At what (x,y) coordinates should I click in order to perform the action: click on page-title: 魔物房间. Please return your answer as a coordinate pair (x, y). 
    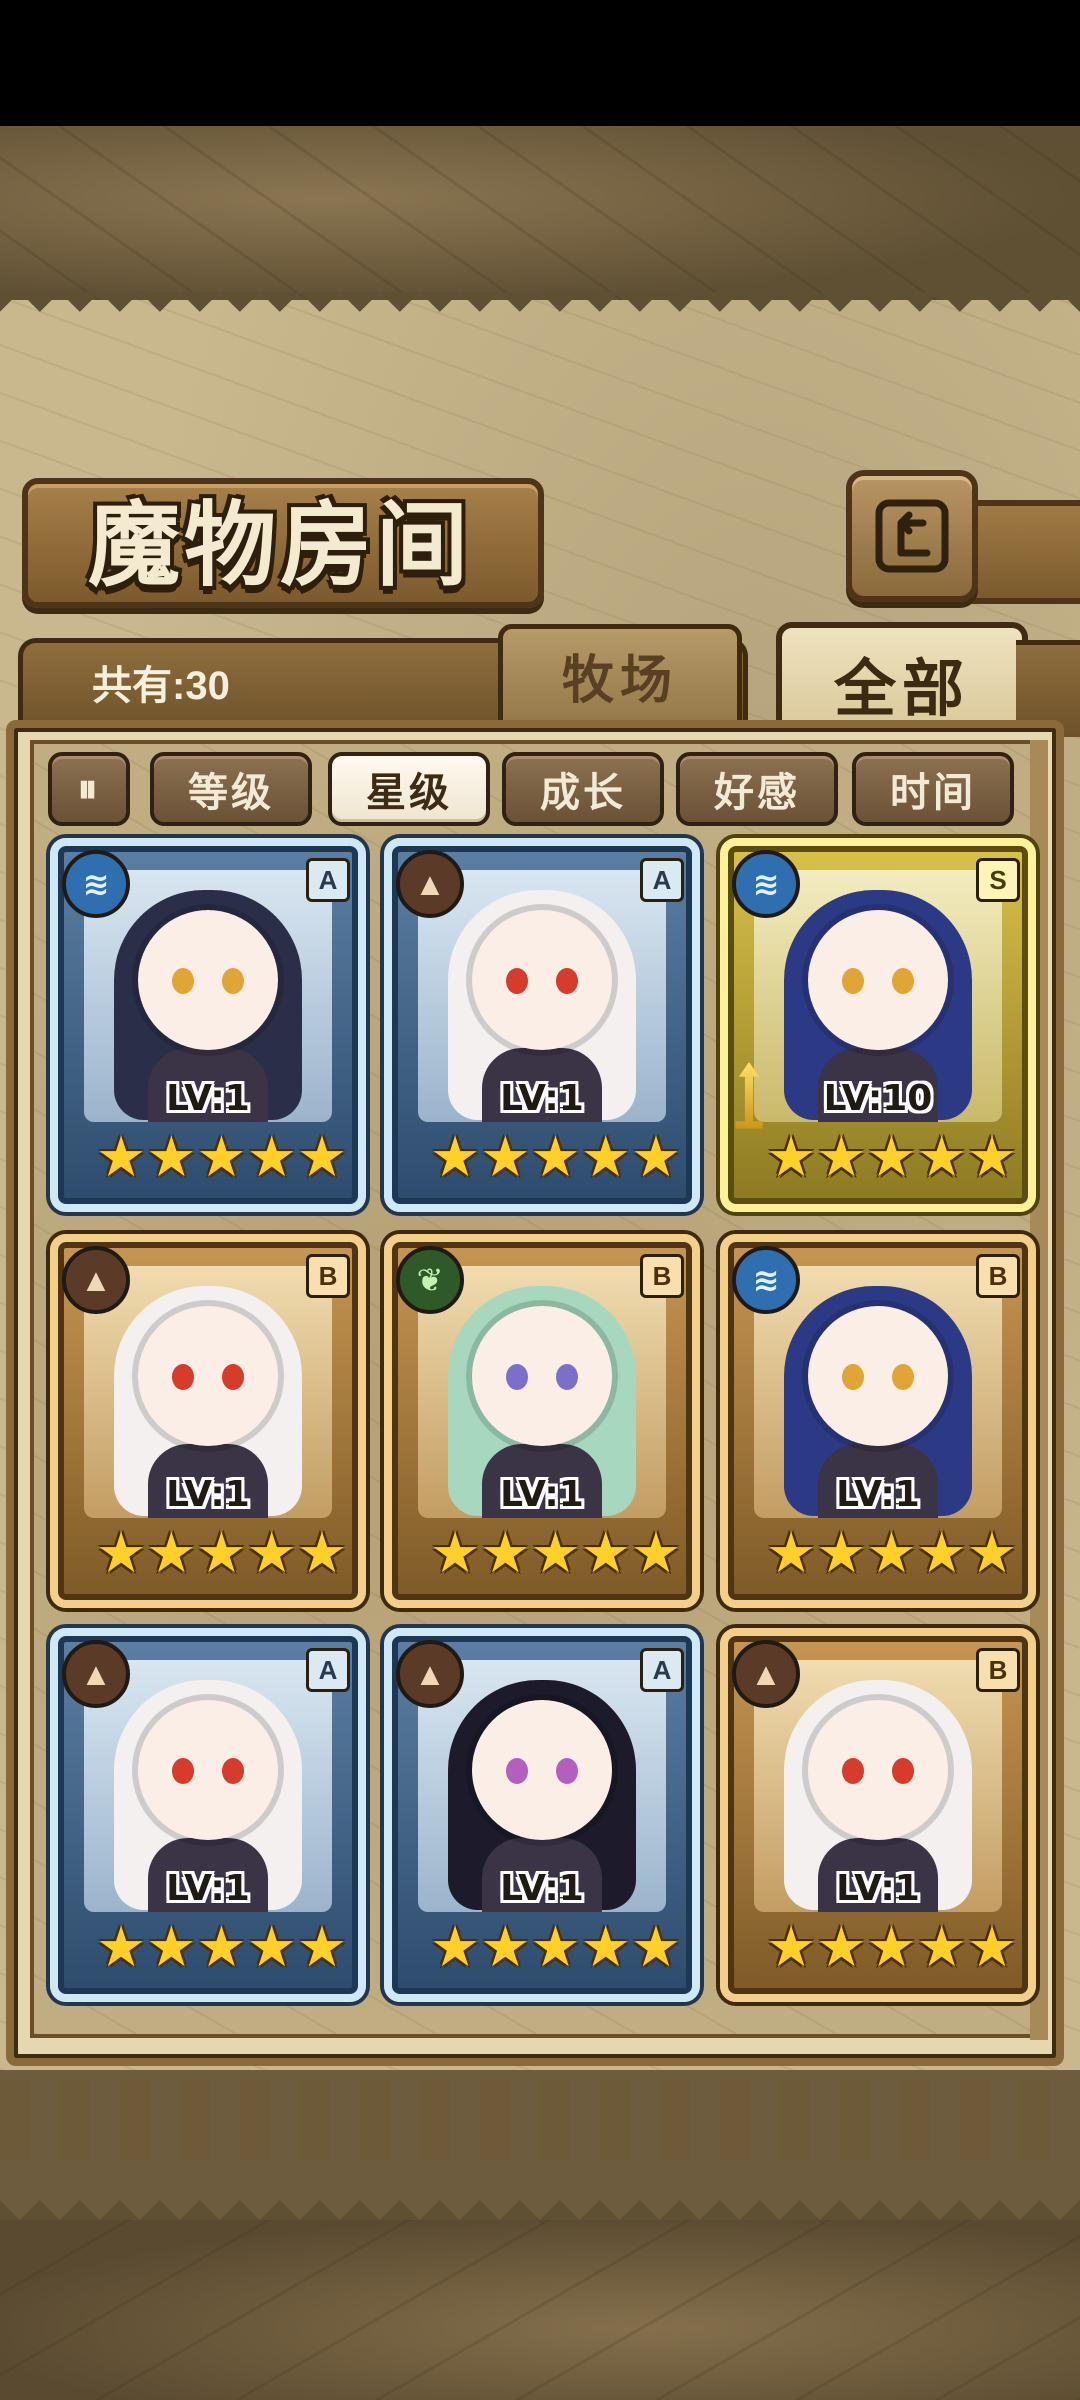
    Looking at the image, I should click on (279, 544).